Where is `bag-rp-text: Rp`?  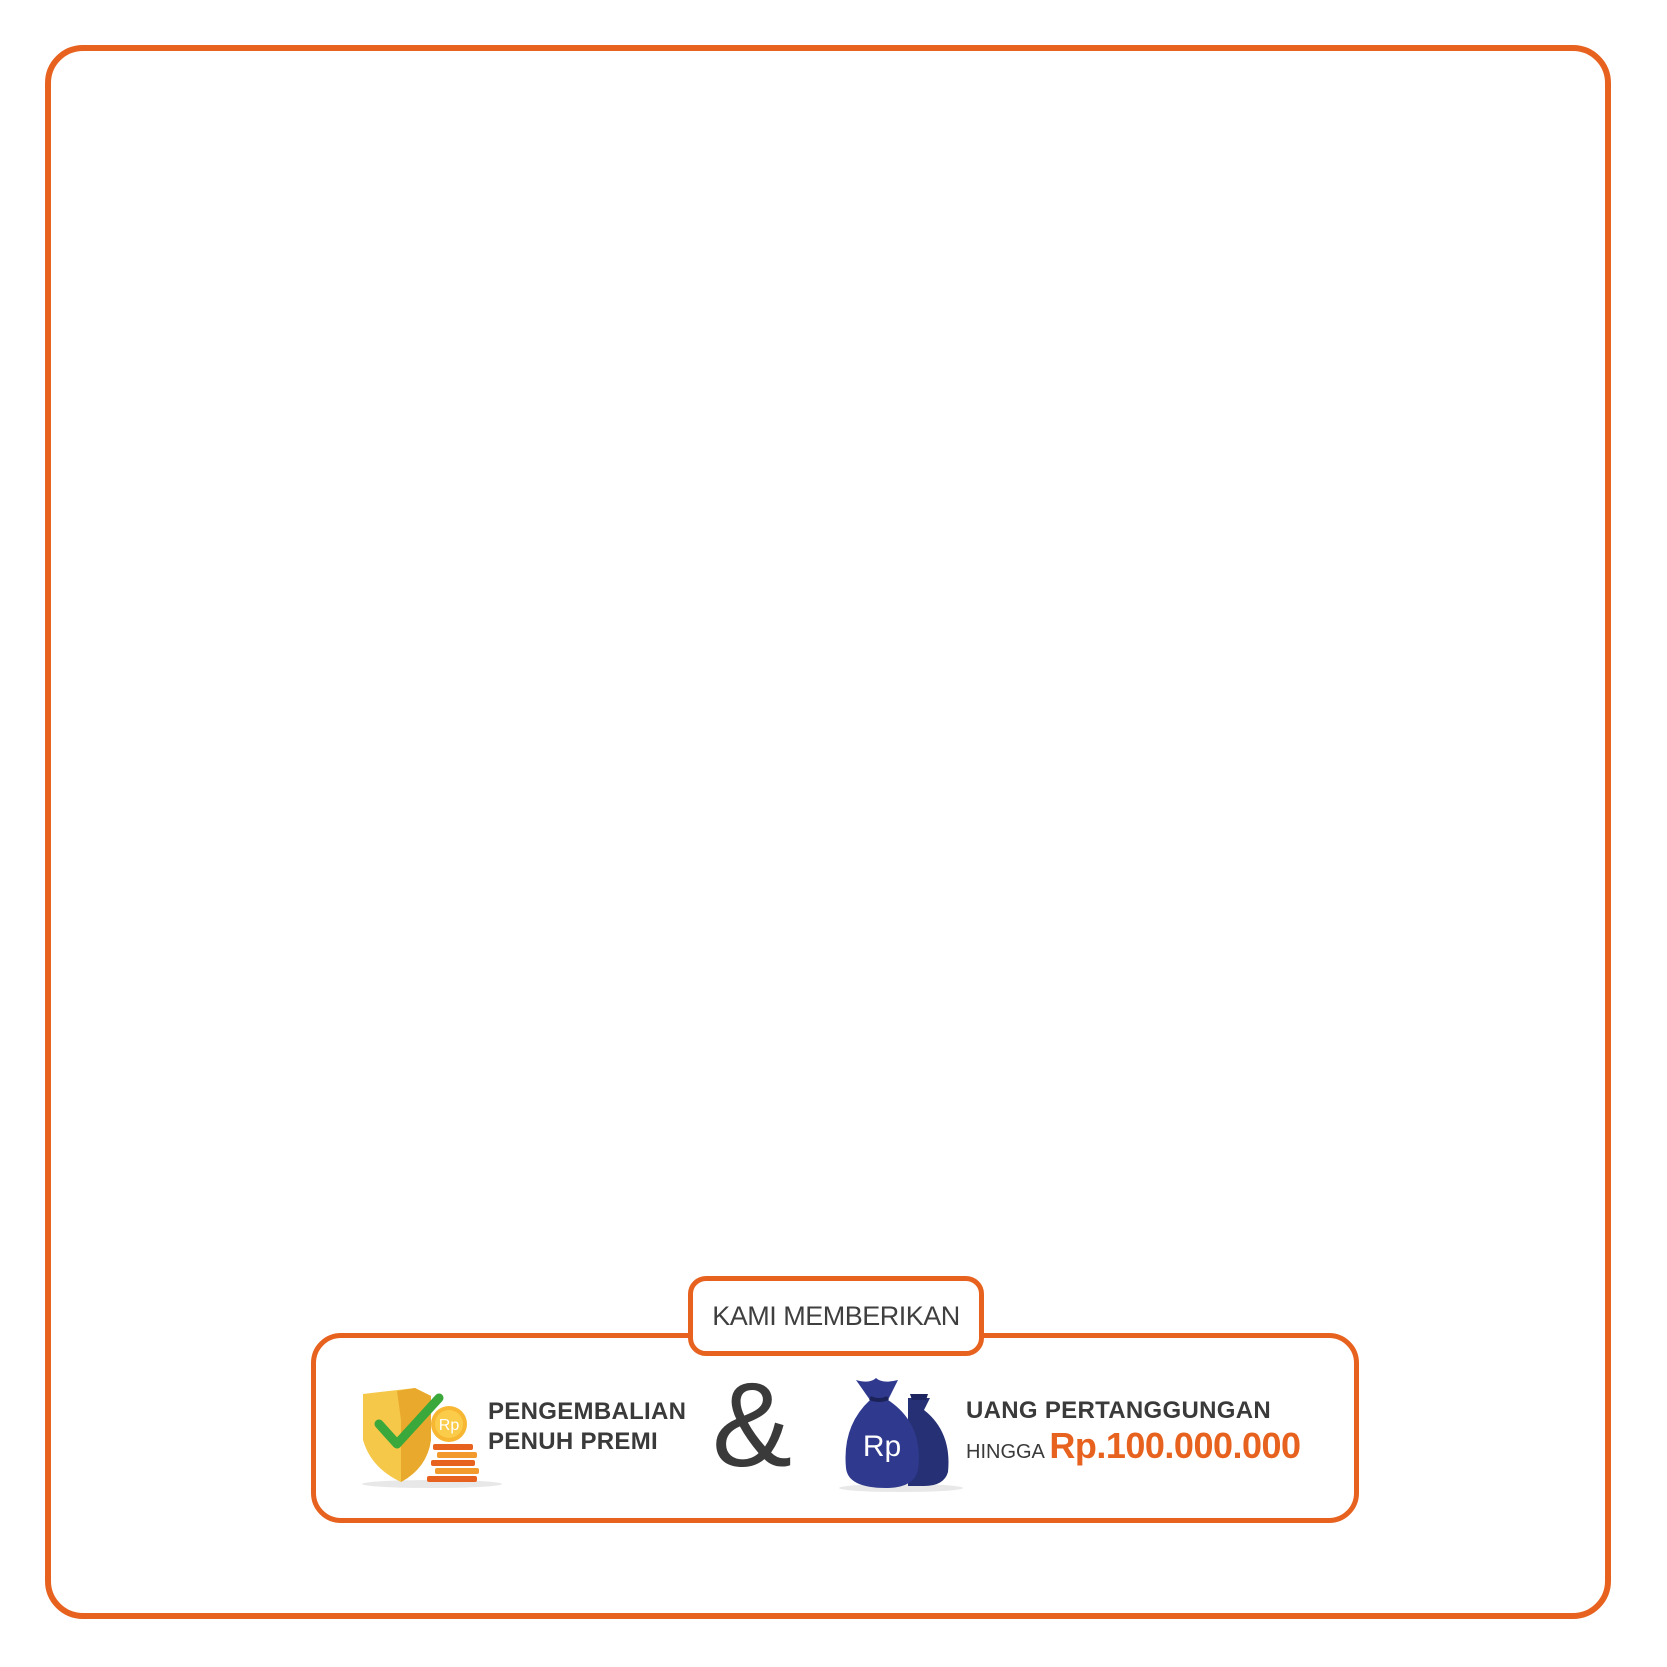 bag-rp-text: Rp is located at coordinates (882, 1446).